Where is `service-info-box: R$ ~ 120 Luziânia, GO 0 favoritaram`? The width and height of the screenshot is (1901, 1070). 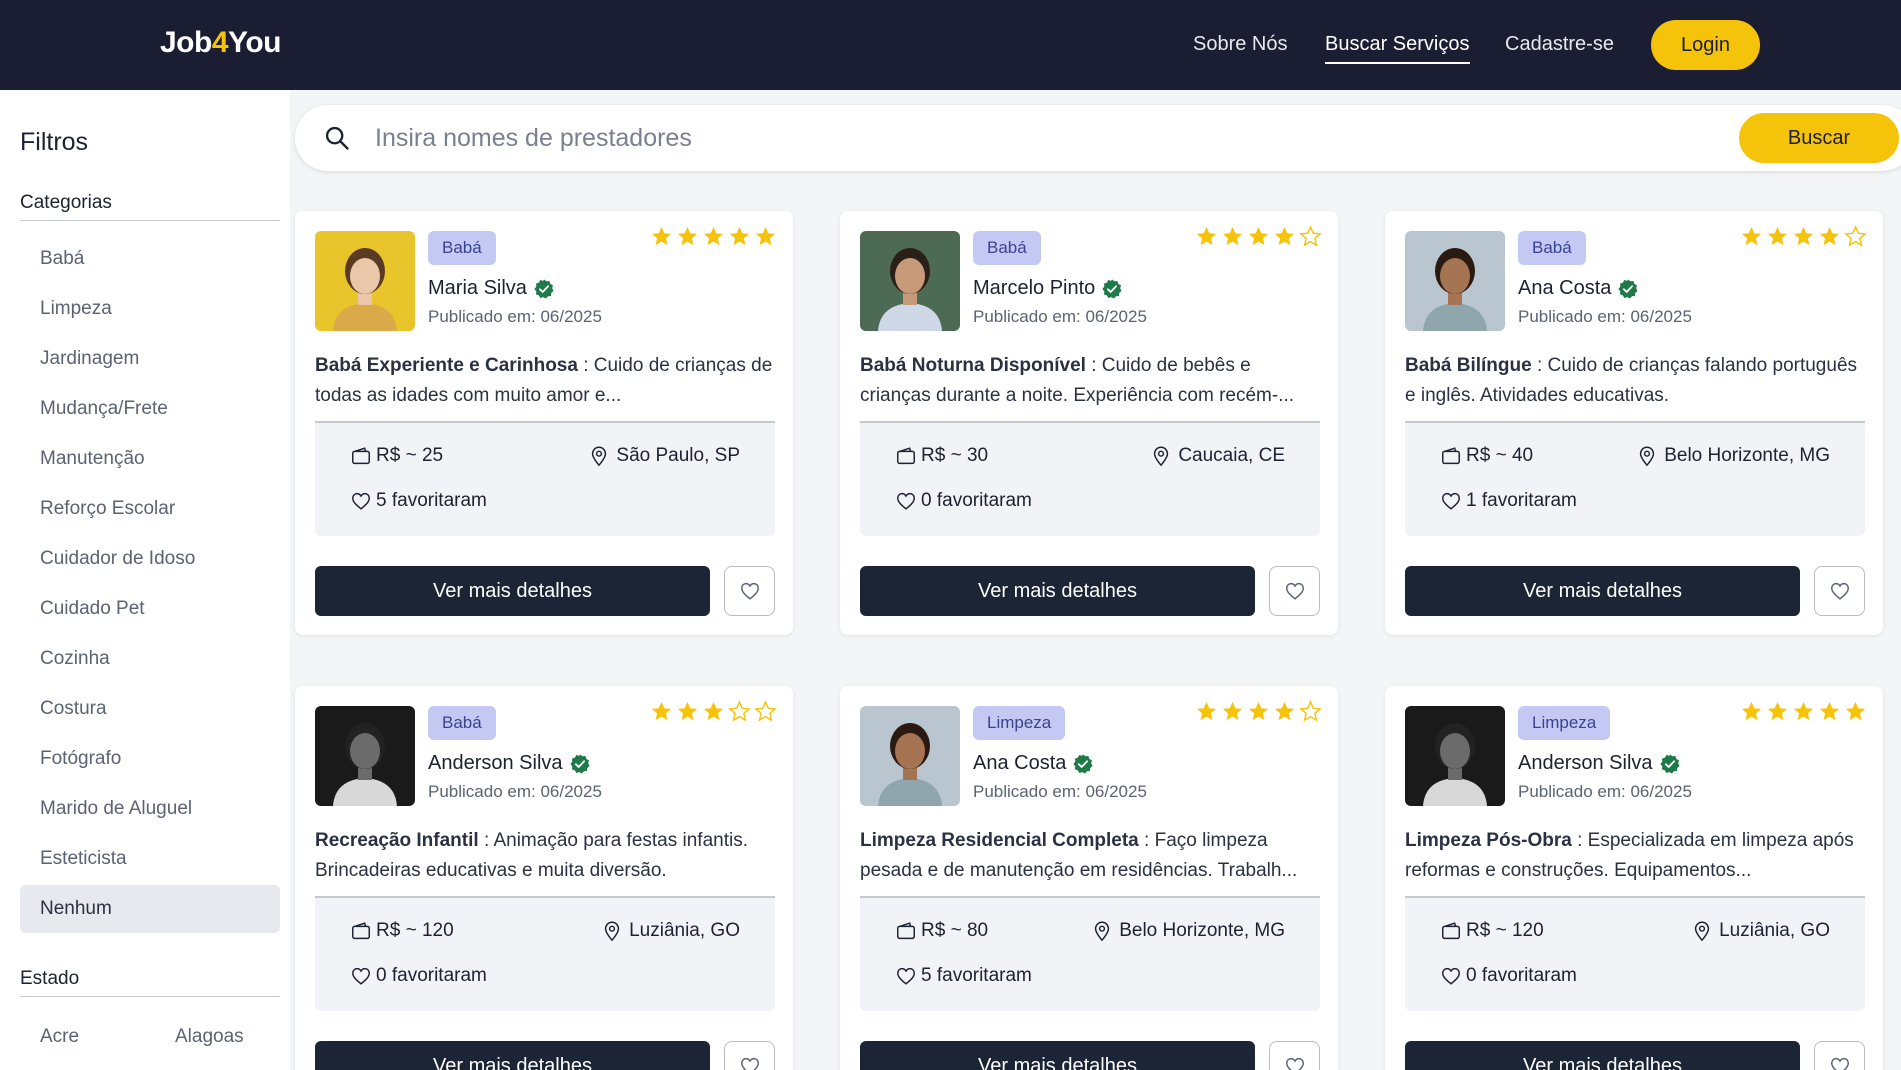
service-info-box: R$ ~ 120 Luziânia, GO 0 favoritaram is located at coordinates (1635, 953).